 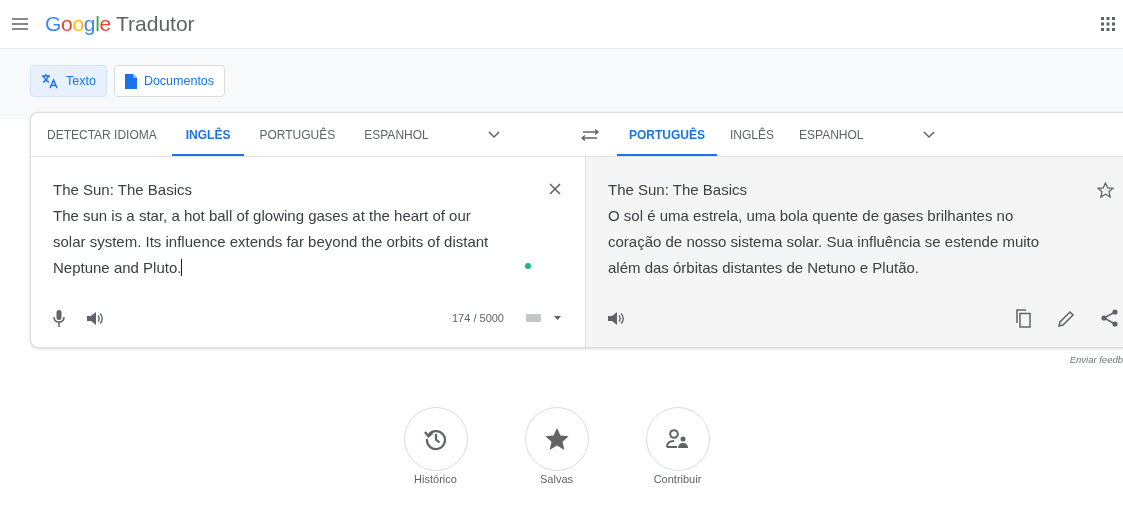 What do you see at coordinates (590, 134) in the screenshot?
I see `swap-icon` at bounding box center [590, 134].